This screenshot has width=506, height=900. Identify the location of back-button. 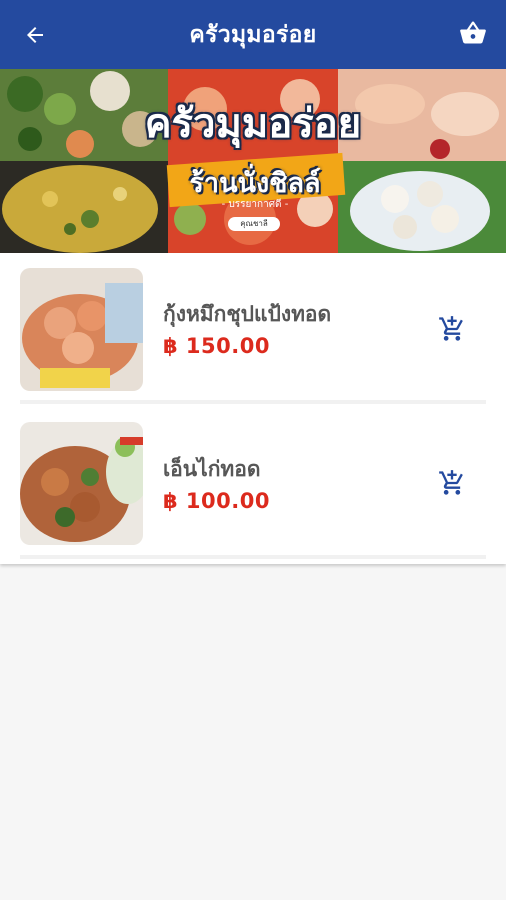
(35, 35).